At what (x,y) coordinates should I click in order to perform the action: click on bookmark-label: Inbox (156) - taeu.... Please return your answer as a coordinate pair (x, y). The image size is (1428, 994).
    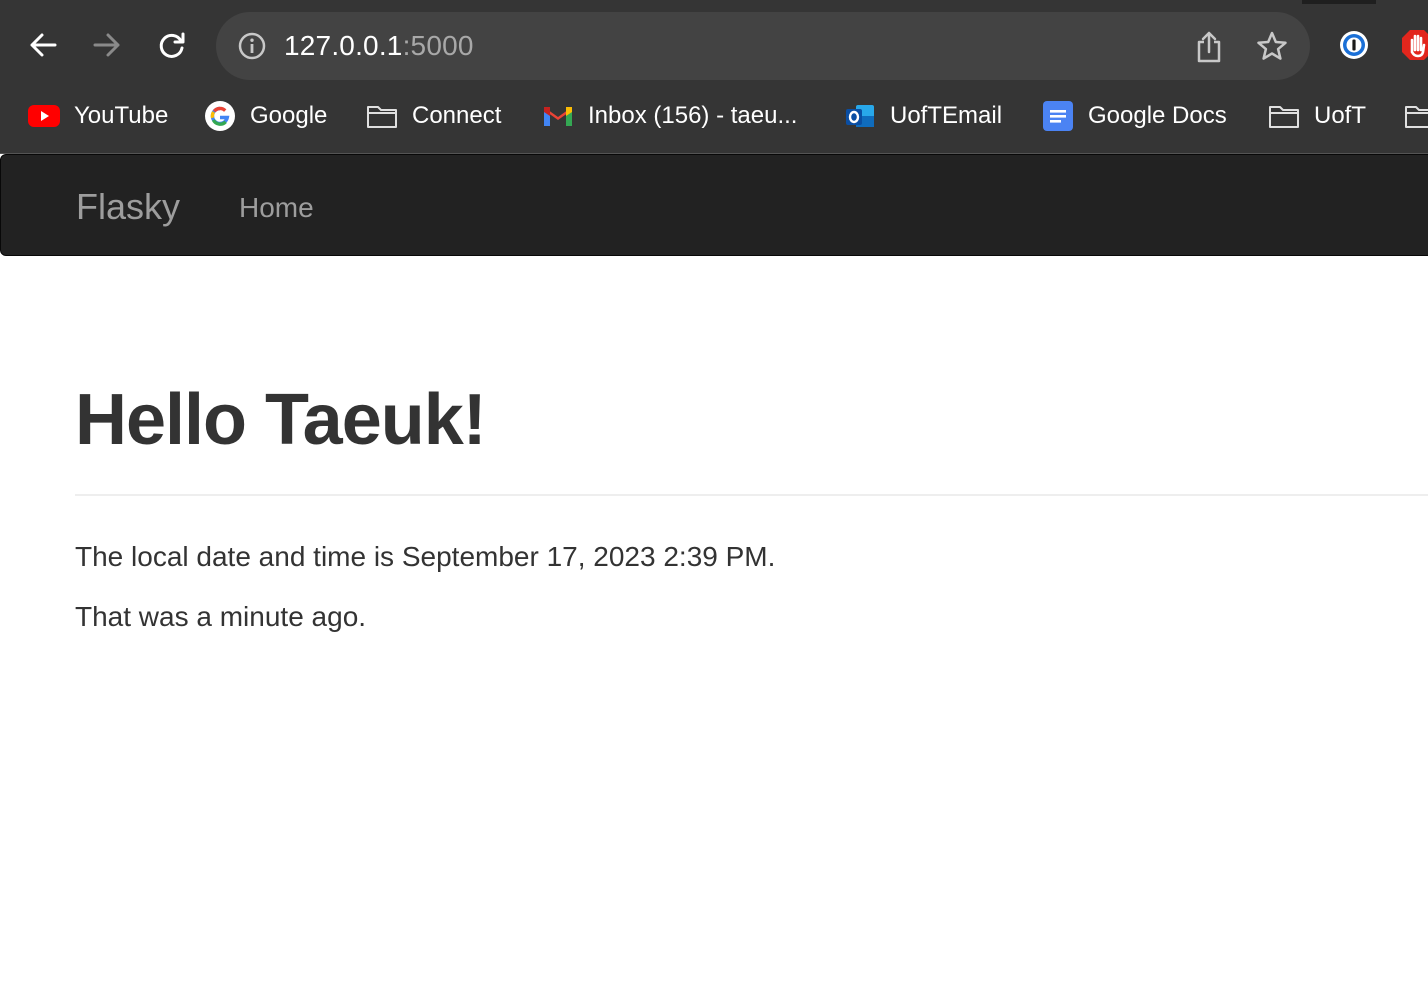
    Looking at the image, I should click on (693, 115).